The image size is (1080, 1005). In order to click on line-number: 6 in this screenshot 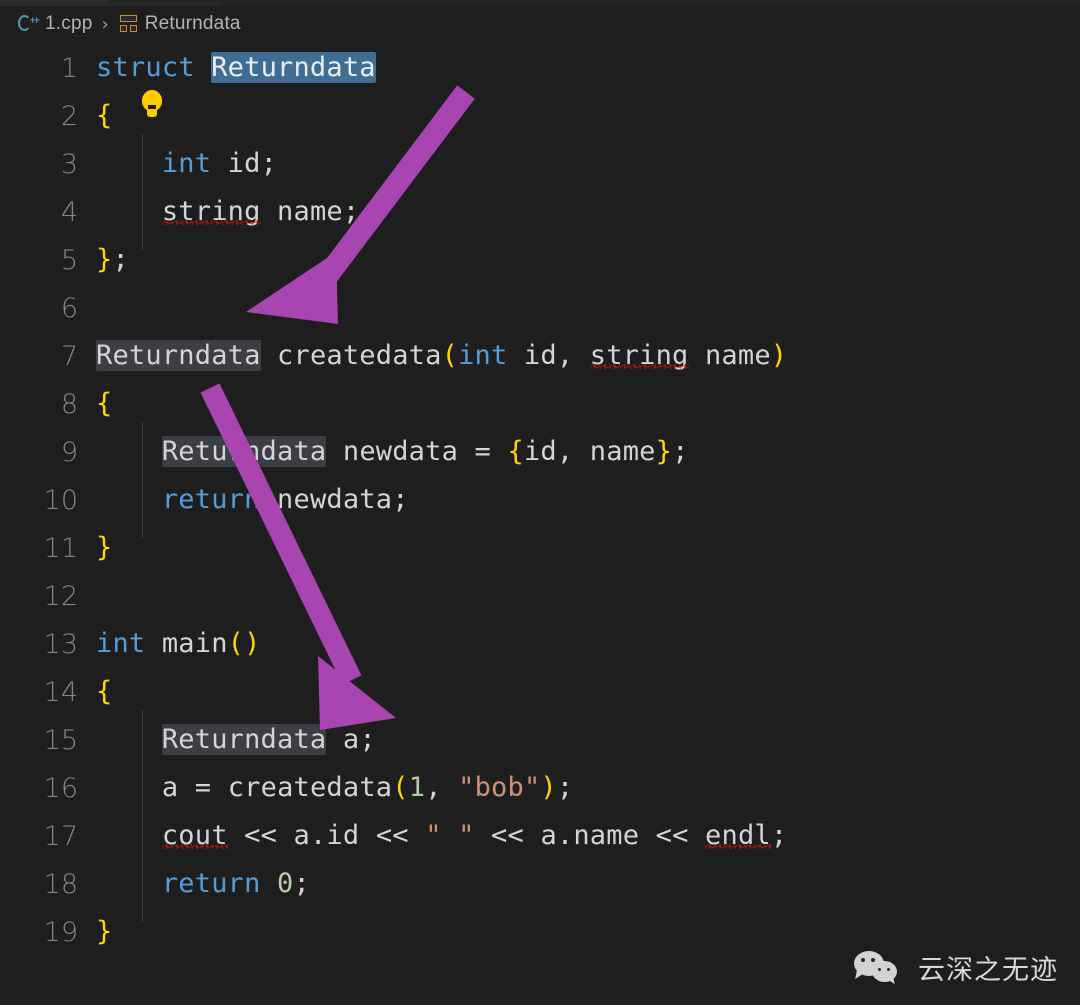, I will do `click(69, 308)`.